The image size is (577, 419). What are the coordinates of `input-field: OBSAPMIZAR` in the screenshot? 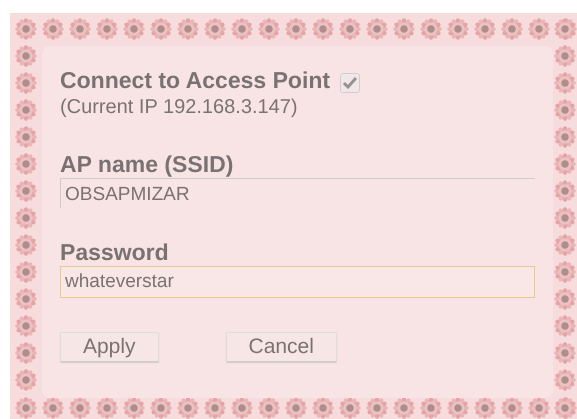 It's located at (297, 193).